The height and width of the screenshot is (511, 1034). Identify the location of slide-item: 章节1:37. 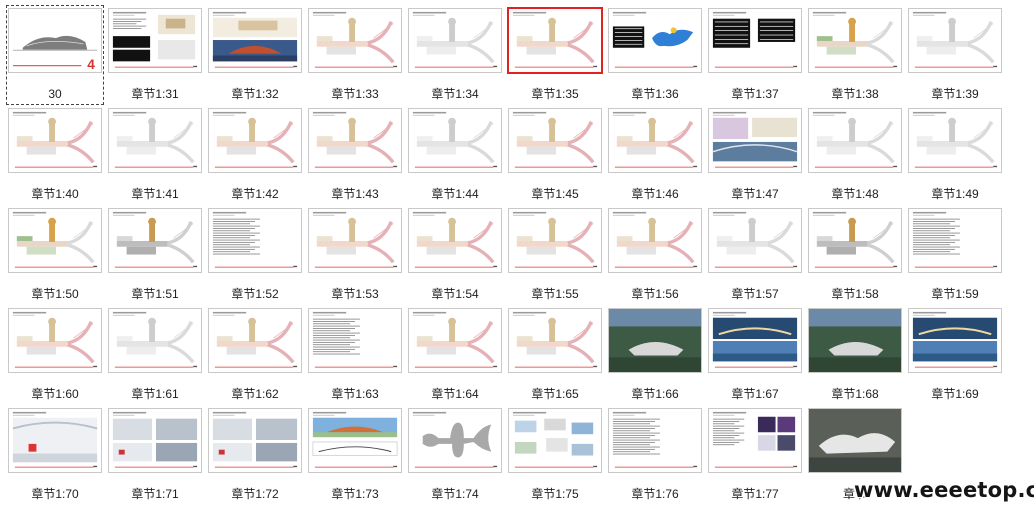
(755, 55).